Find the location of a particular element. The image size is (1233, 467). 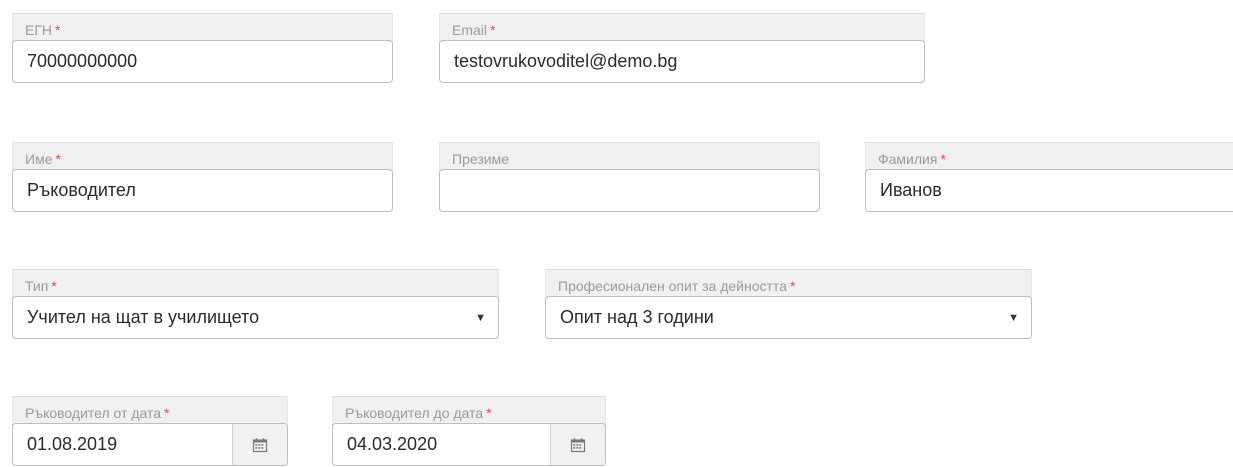

experience-select: Опит над 3 години ▼ is located at coordinates (788, 317).